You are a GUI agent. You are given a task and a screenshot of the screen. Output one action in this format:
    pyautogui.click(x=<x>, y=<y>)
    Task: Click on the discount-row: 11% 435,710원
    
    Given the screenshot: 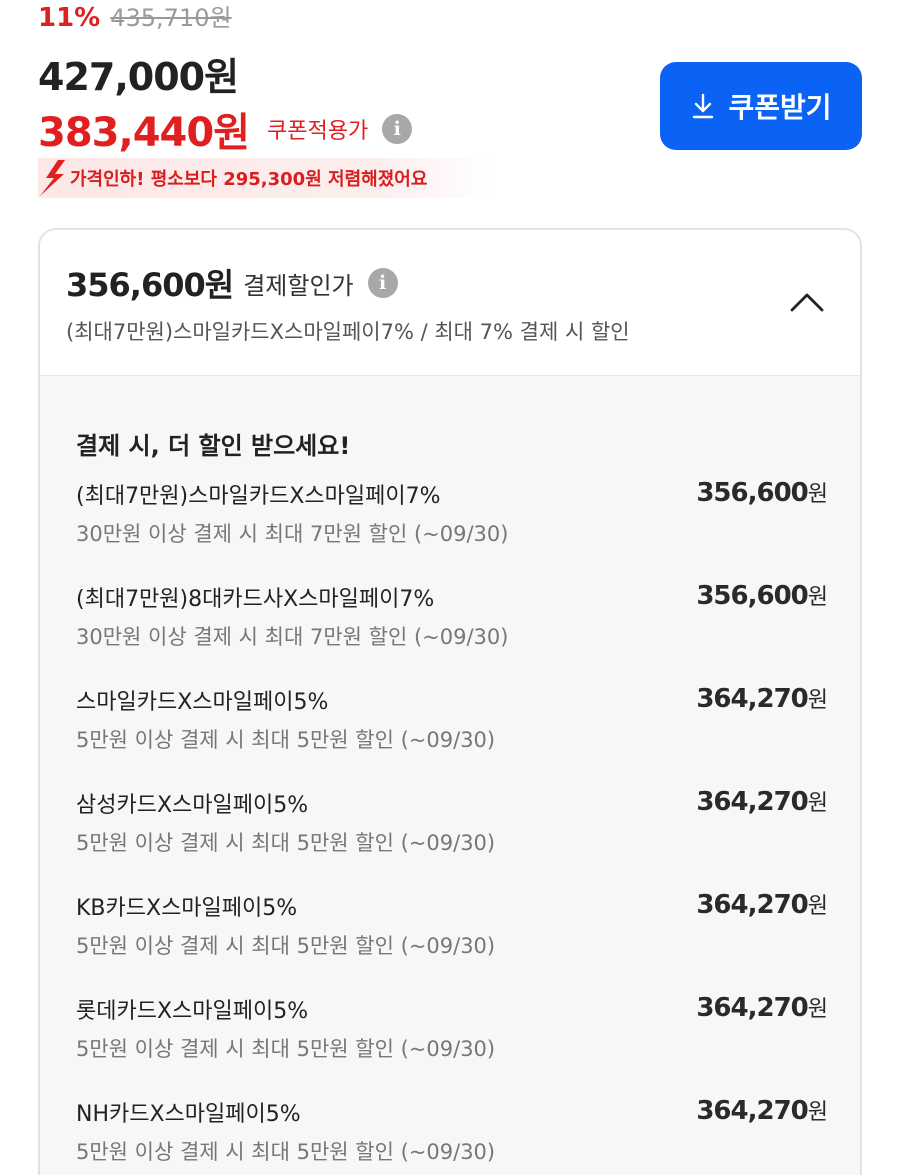 What is the action you would take?
    pyautogui.click(x=135, y=16)
    